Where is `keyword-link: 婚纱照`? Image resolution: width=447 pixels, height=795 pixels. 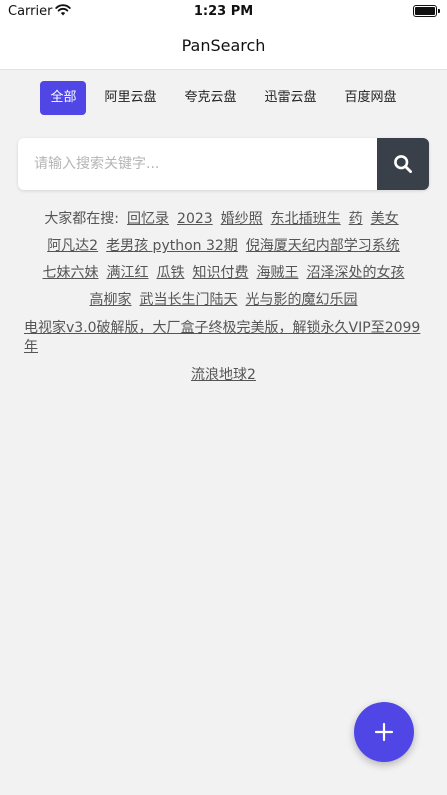
keyword-link: 婚纱照 is located at coordinates (242, 219).